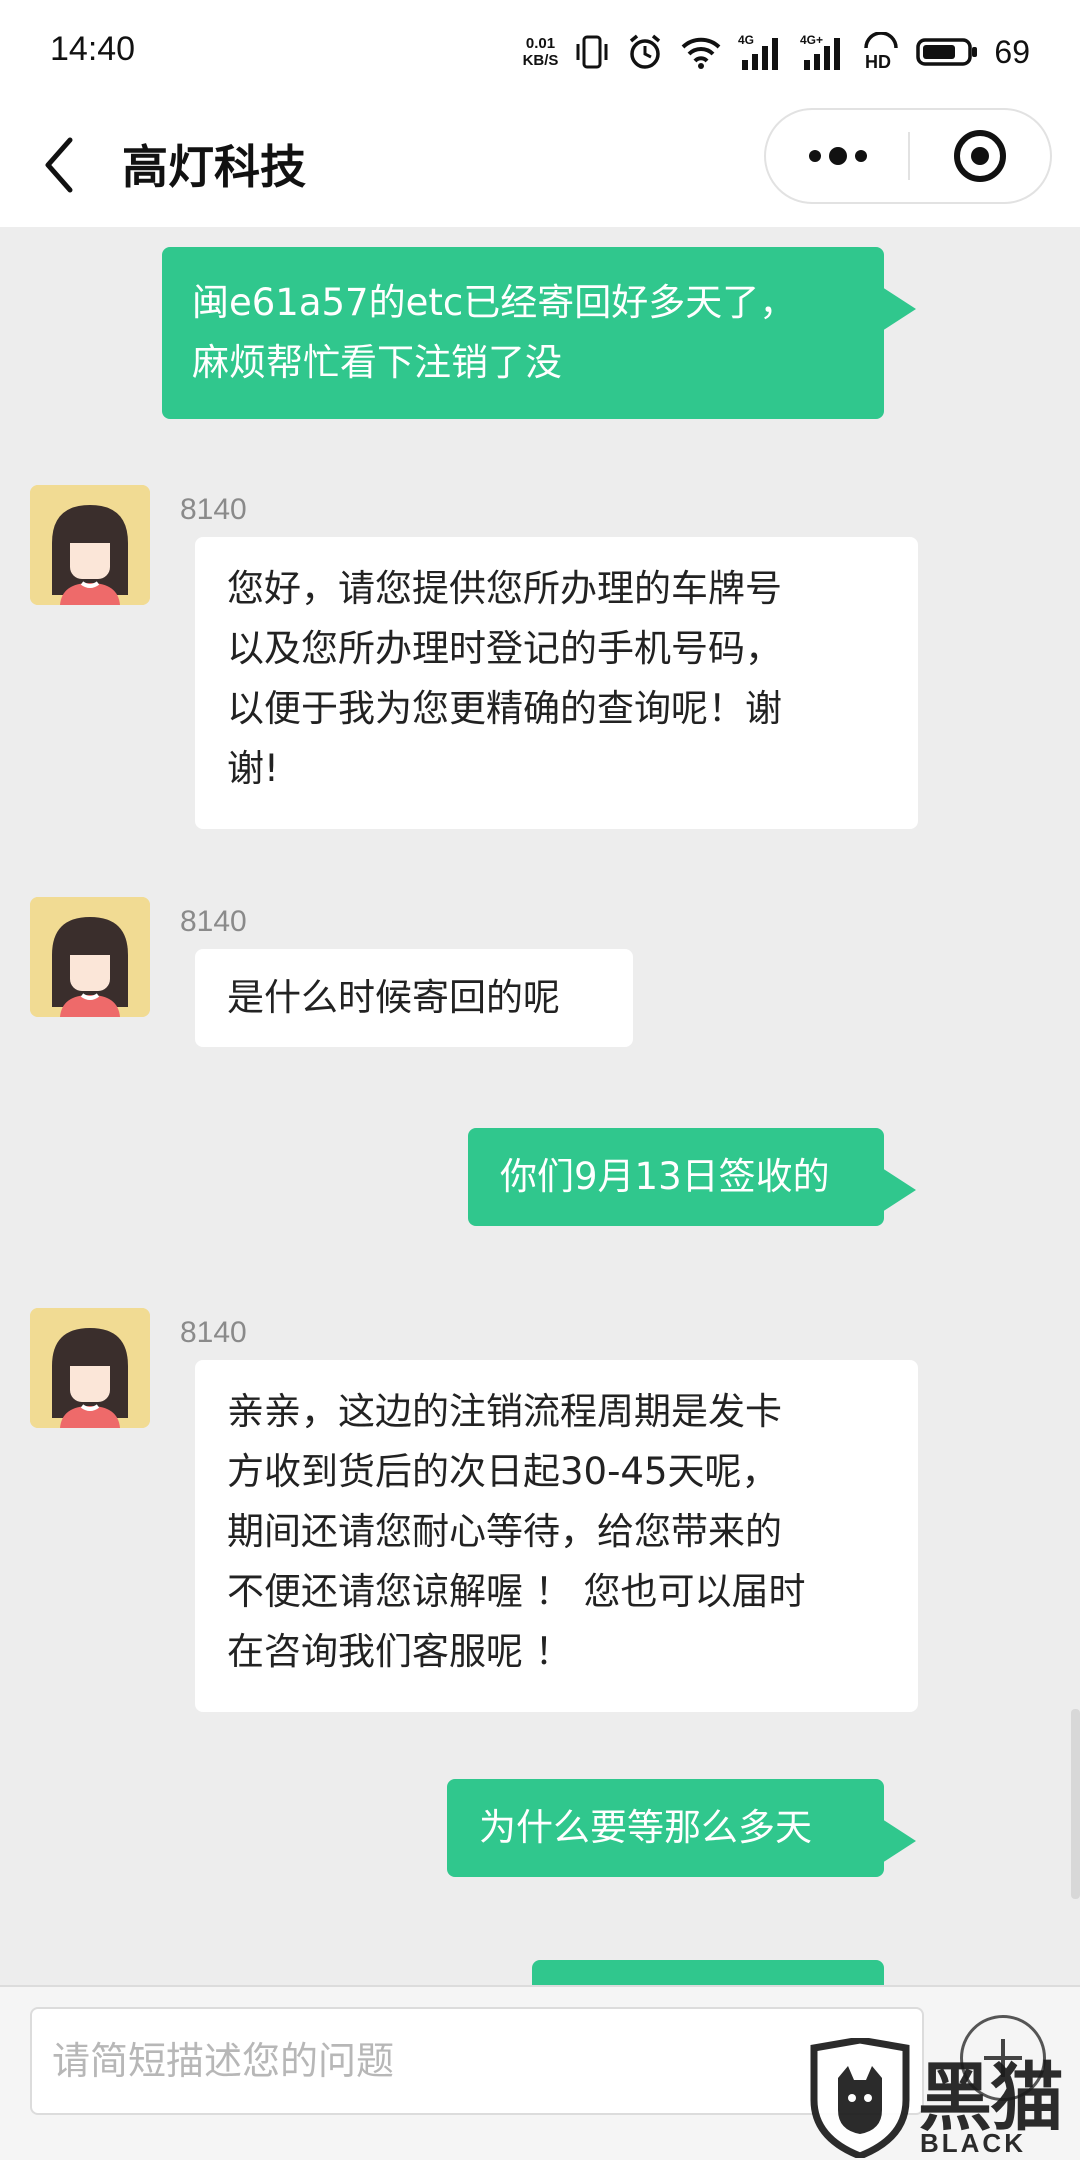 This screenshot has height=2160, width=1080. I want to click on hd-call-icon: HD, so click(881, 52).